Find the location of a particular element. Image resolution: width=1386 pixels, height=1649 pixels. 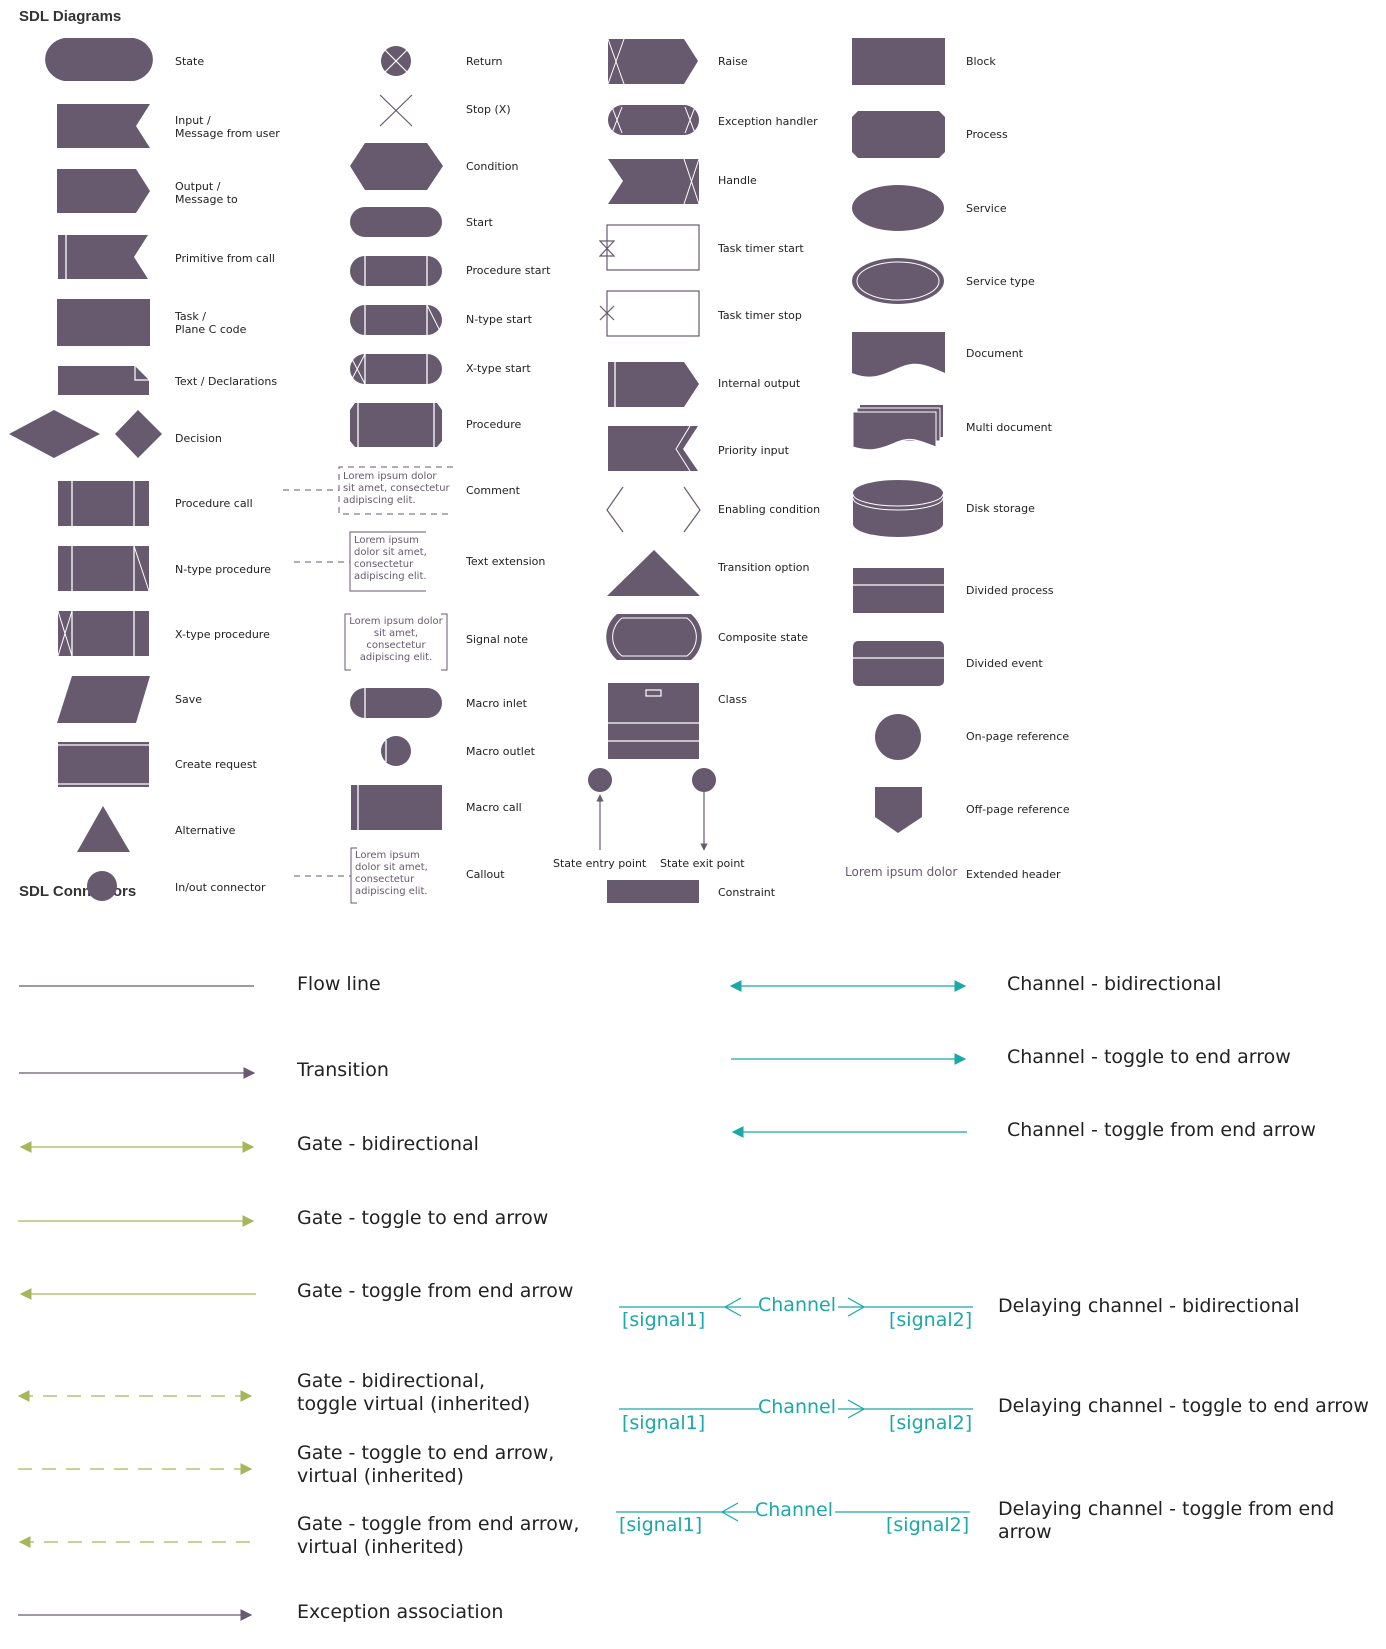

label-constraint: Constraint is located at coordinates (747, 892).